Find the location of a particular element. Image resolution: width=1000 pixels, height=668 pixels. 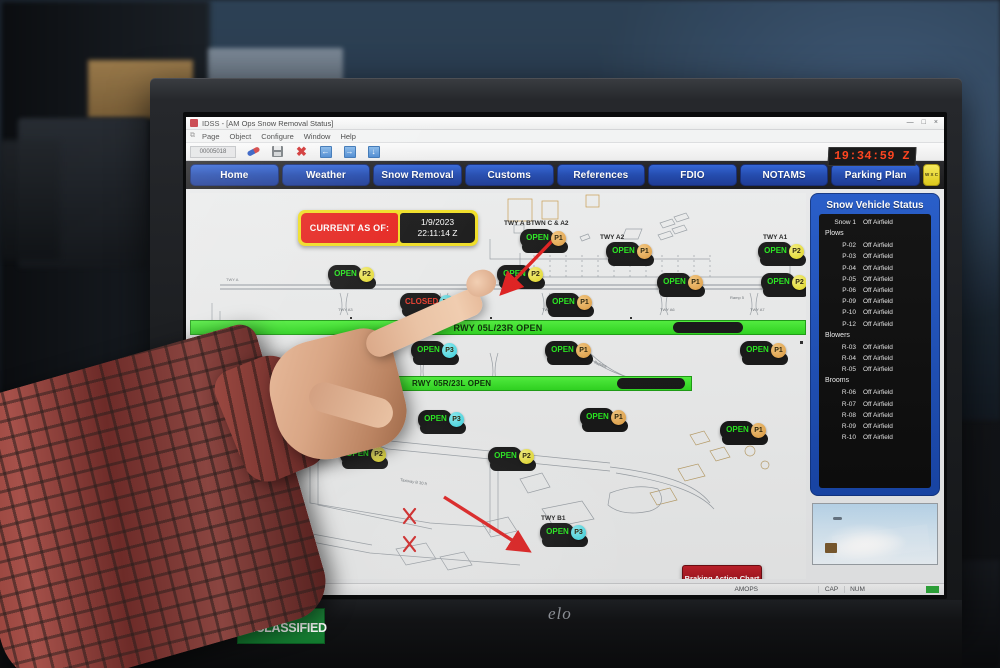

twy-a2-label: TWY A2 is located at coordinates (612, 237).